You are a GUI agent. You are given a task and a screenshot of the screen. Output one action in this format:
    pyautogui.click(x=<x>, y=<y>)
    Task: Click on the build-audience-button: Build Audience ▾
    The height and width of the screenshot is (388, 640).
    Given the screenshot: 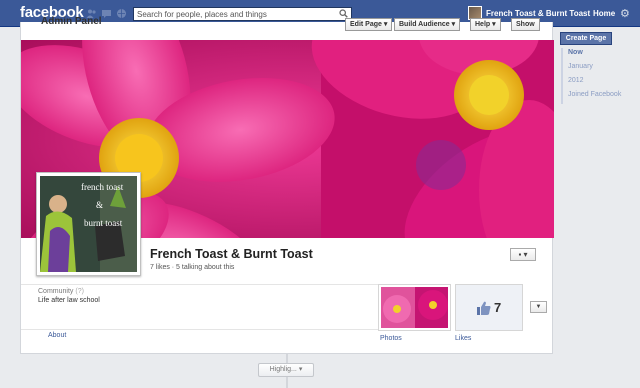 What is the action you would take?
    pyautogui.click(x=427, y=24)
    